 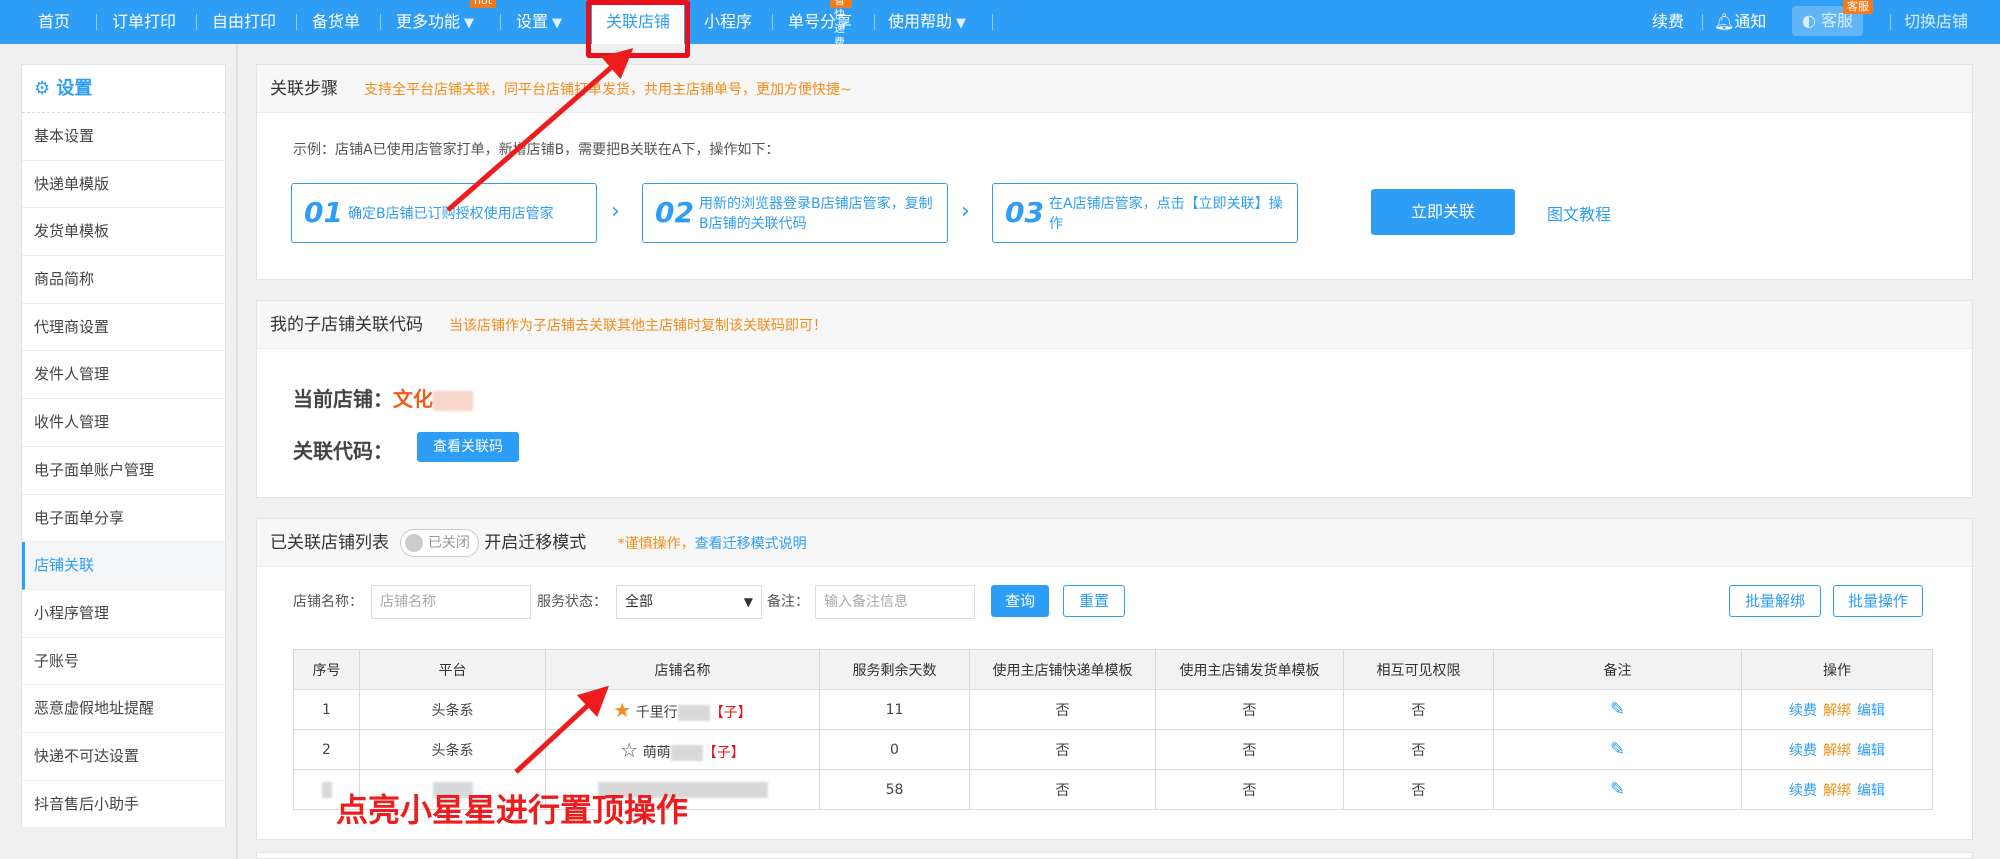 I want to click on arrow-to-star, so click(x=562, y=729).